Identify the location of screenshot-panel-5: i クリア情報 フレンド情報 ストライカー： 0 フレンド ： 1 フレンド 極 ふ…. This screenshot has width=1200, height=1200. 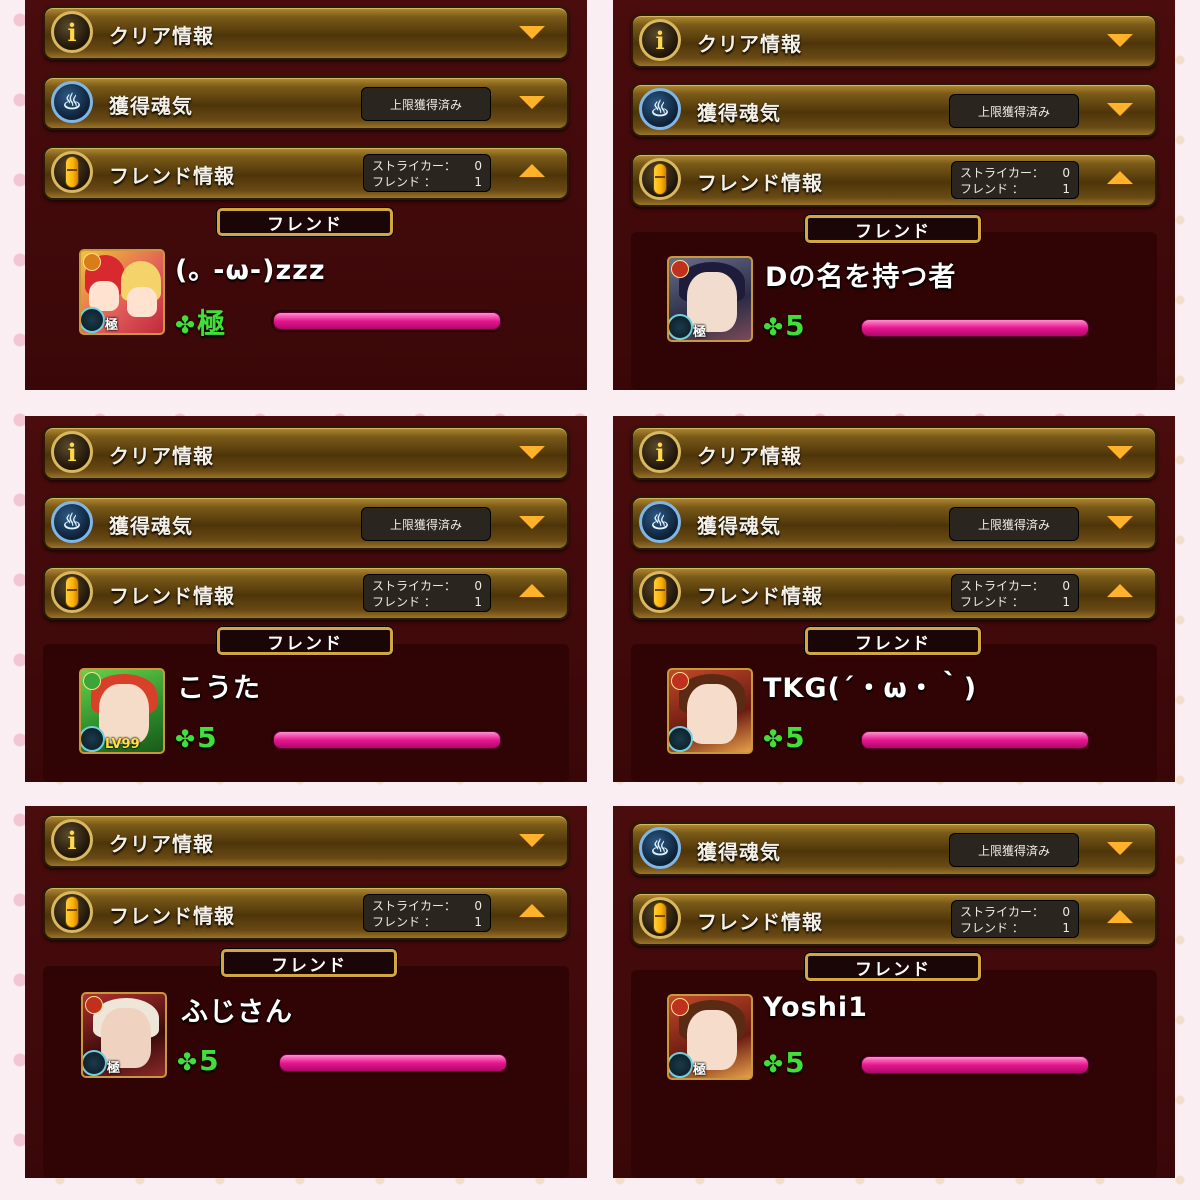
(306, 992).